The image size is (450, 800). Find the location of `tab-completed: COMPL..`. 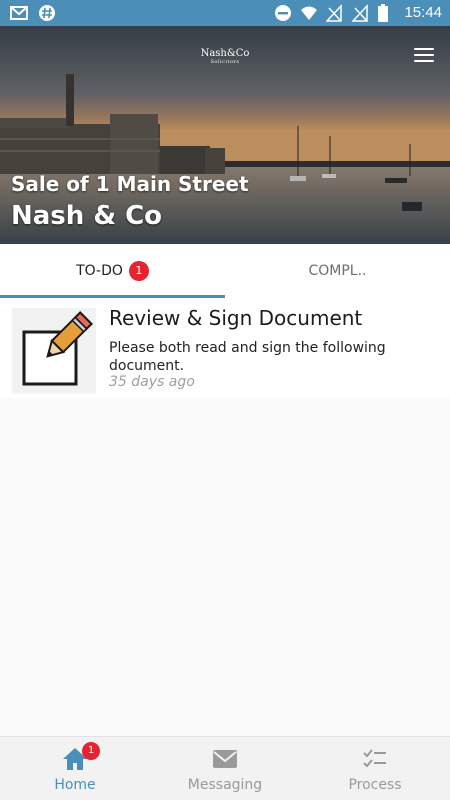

tab-completed: COMPL.. is located at coordinates (337, 271).